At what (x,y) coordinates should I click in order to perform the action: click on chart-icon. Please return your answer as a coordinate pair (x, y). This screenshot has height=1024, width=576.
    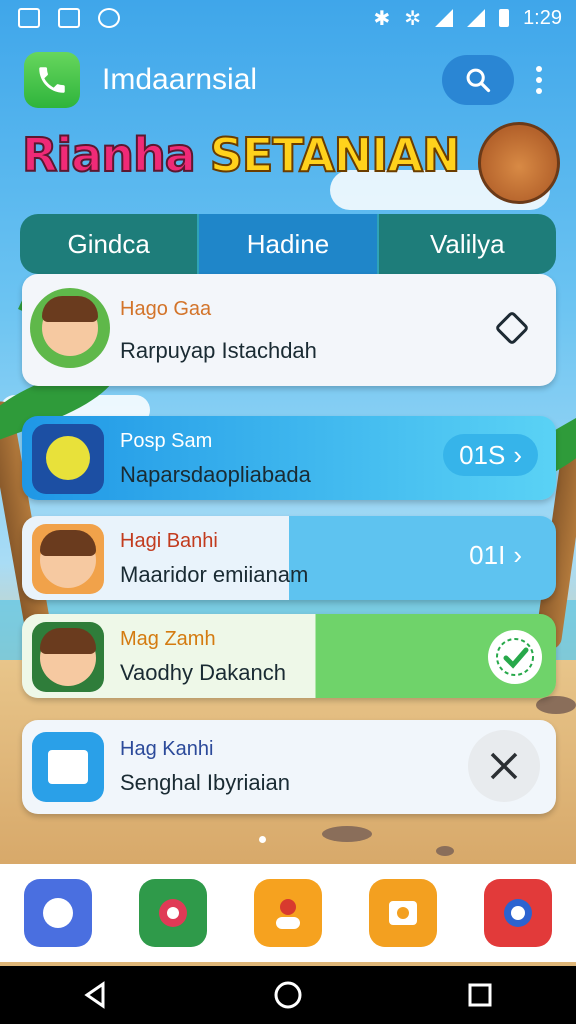
    Looking at the image, I should click on (68, 767).